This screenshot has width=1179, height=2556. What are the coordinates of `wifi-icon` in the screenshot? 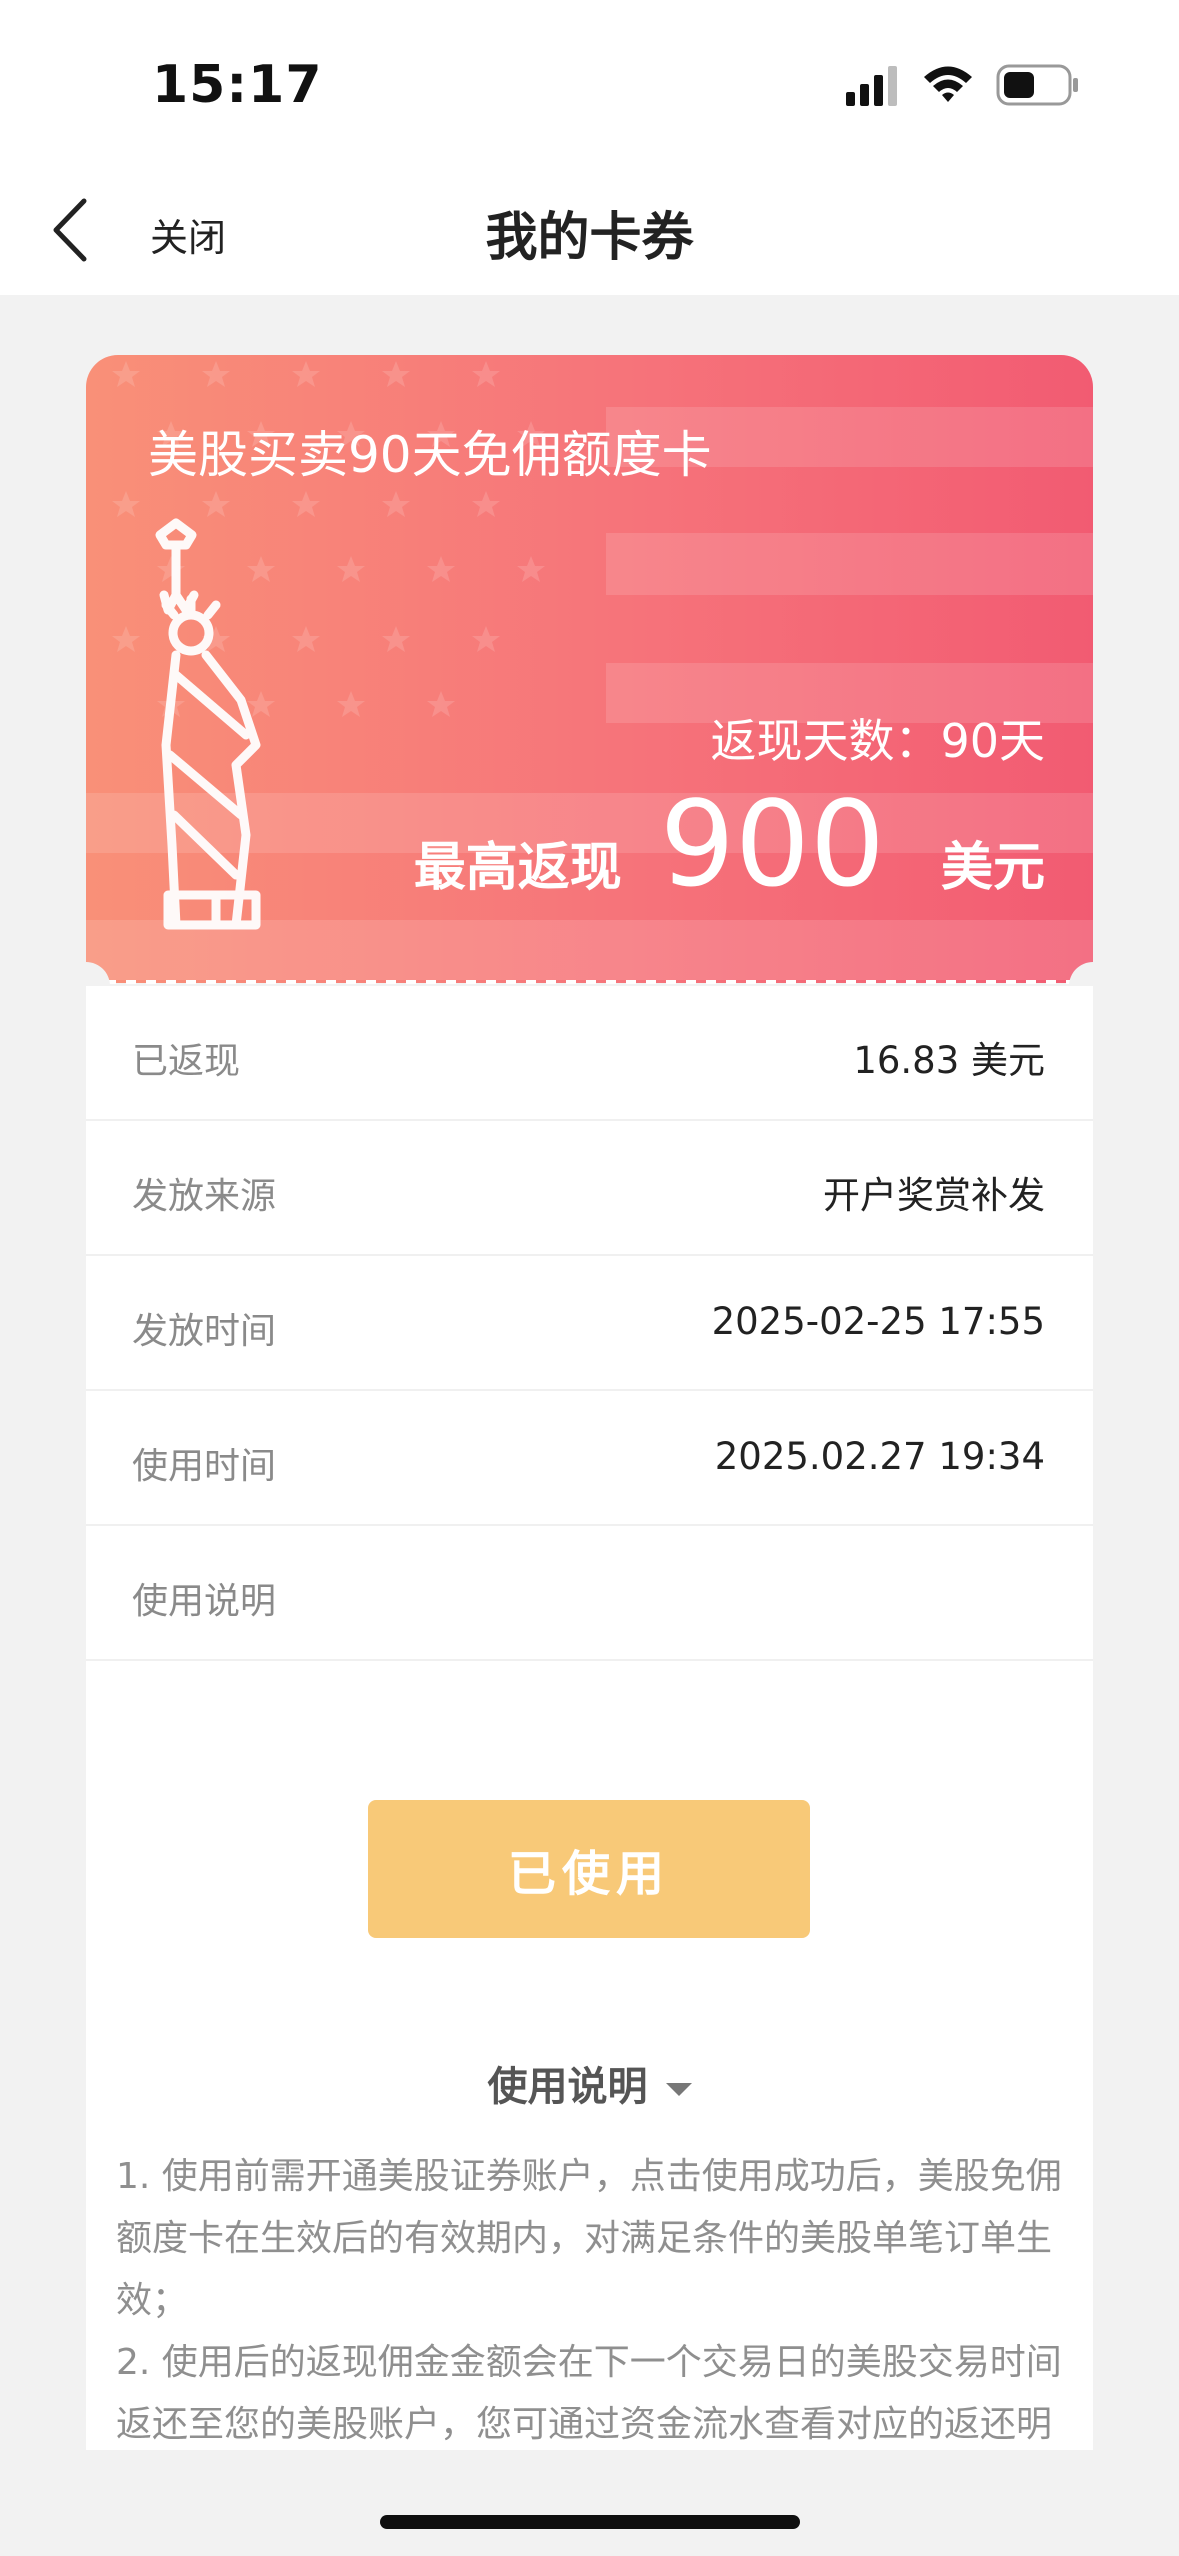 It's located at (948, 84).